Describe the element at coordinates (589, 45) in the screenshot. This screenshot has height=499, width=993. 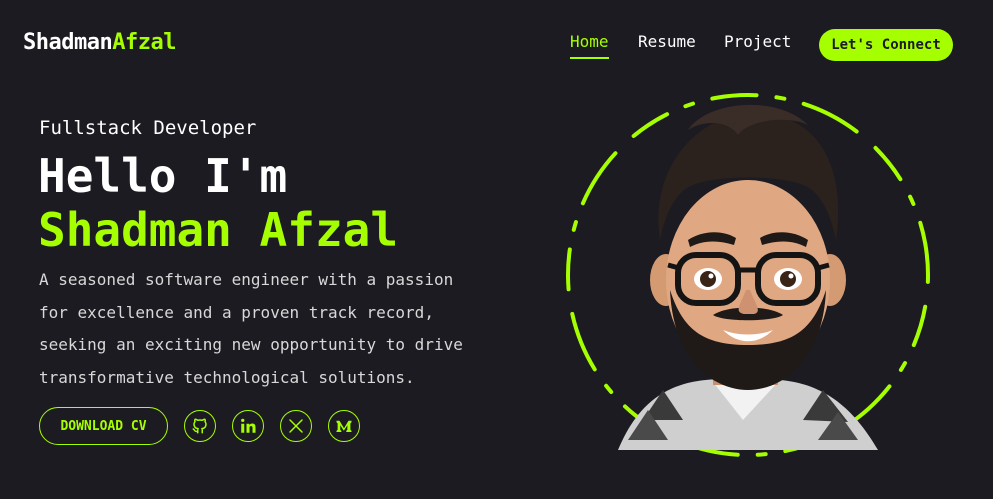
I see `nav-home: Home` at that location.